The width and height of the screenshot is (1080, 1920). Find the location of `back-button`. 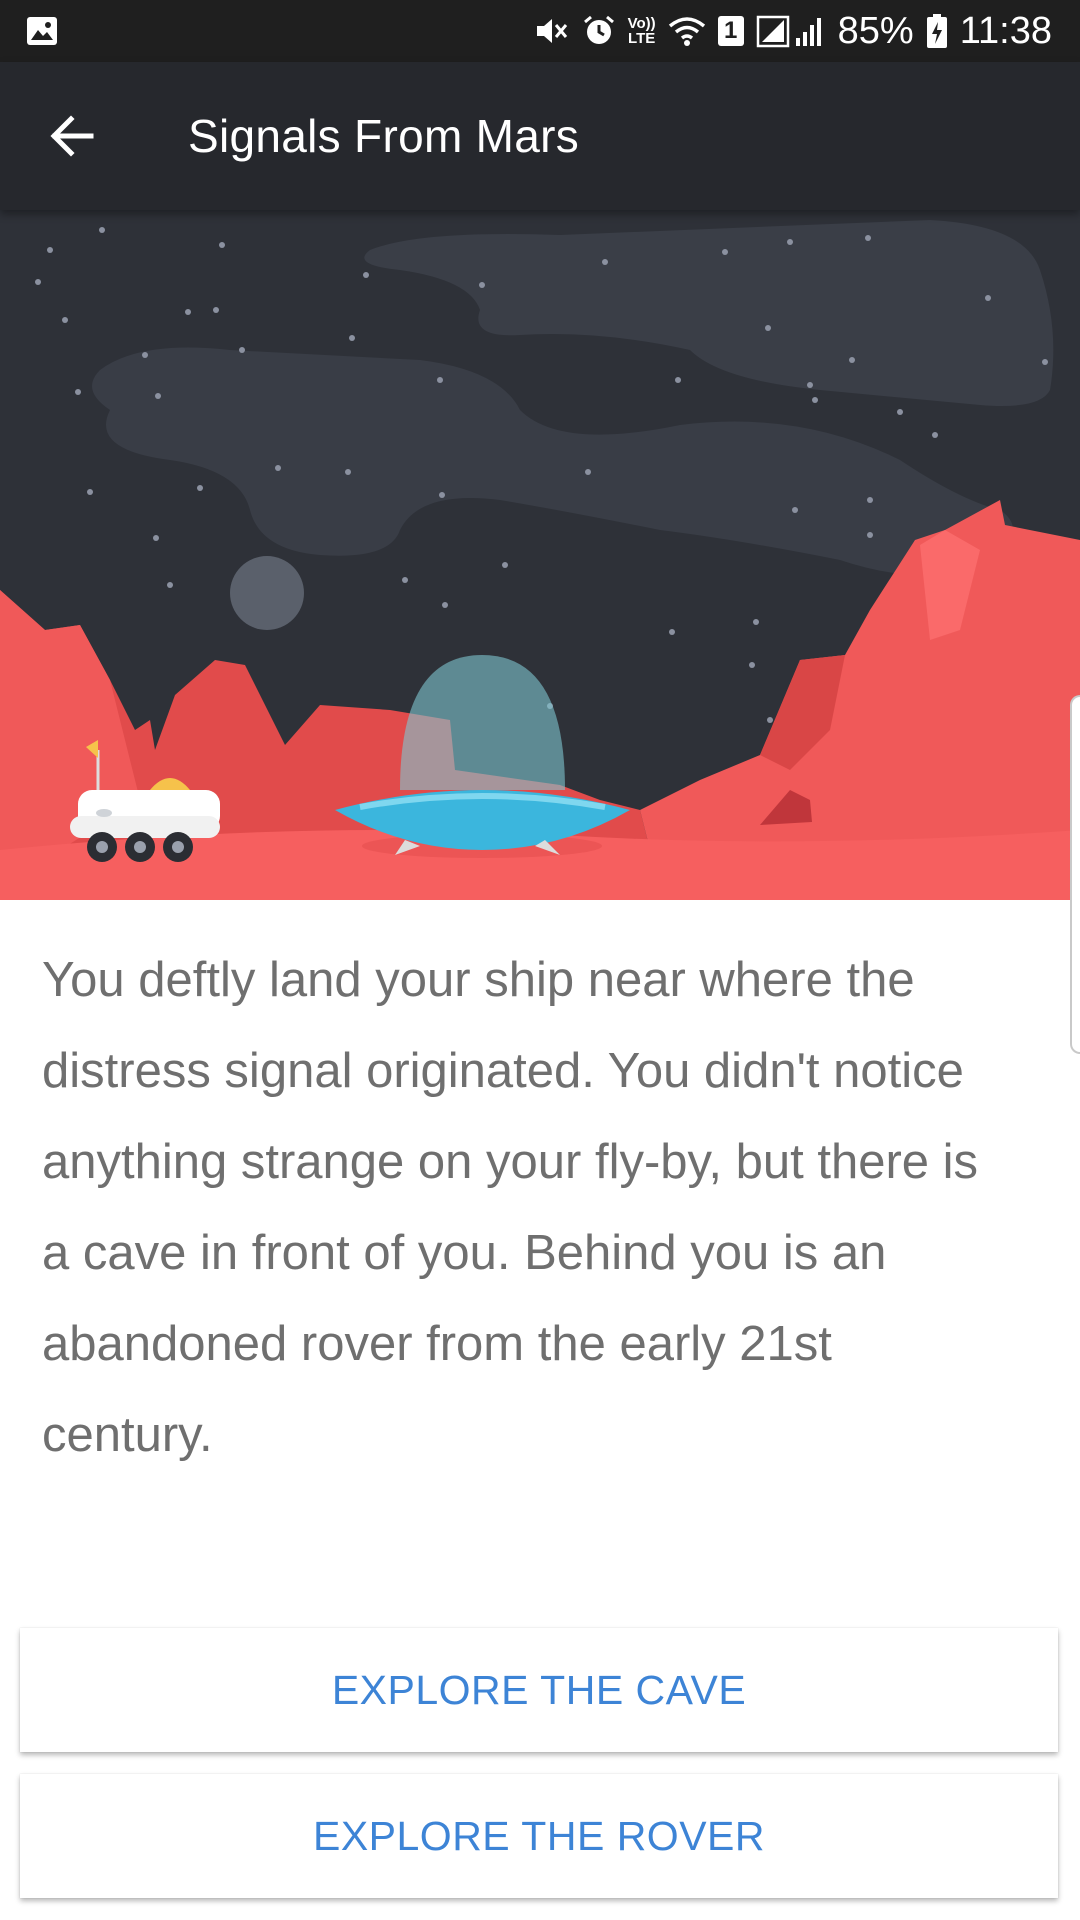

back-button is located at coordinates (72, 138).